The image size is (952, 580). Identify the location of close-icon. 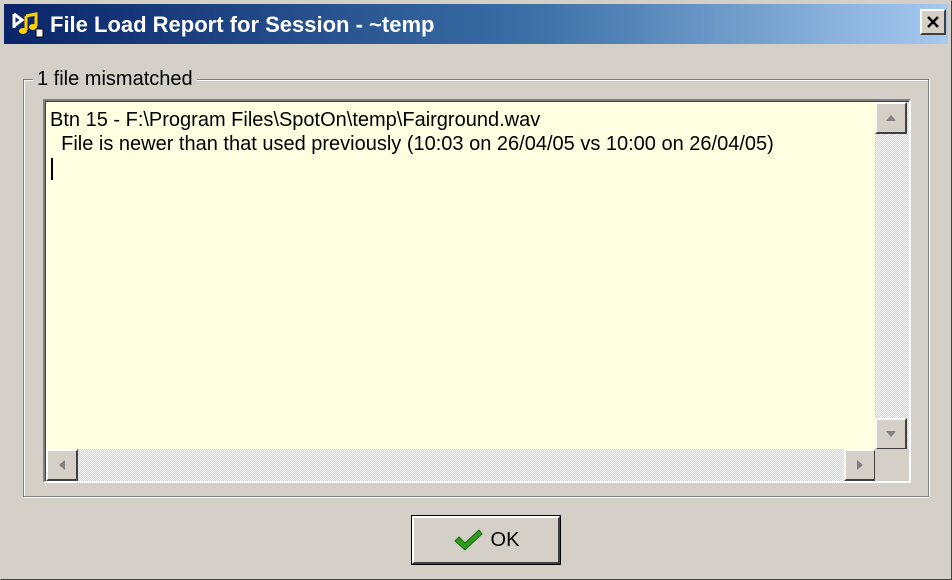
(933, 22).